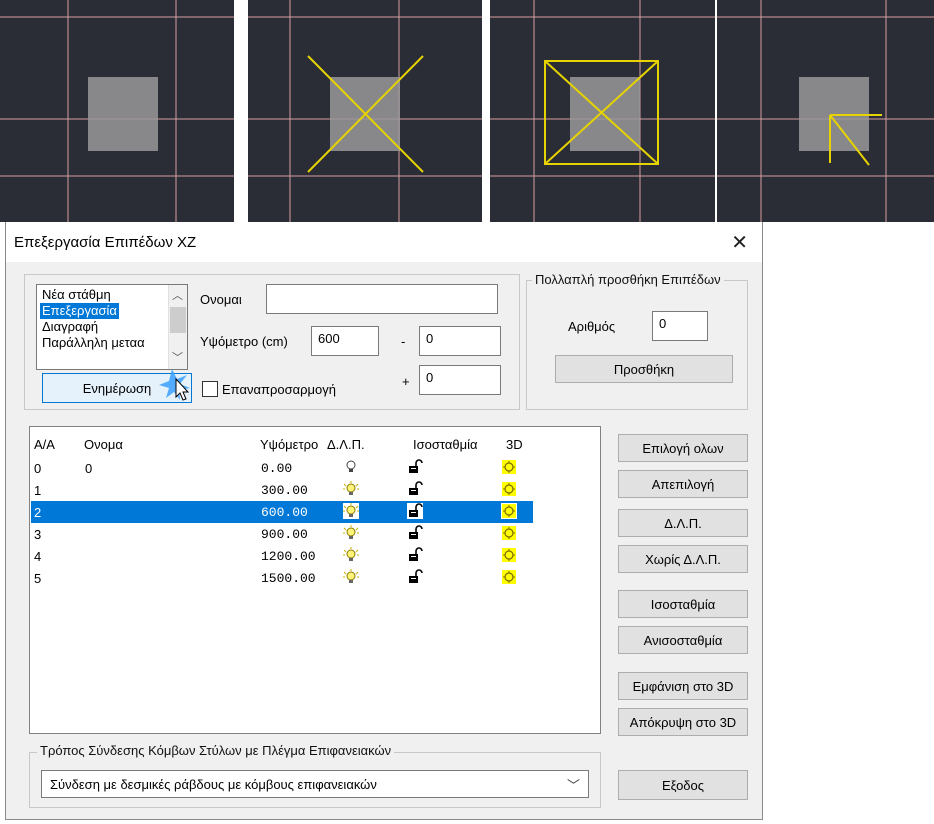 Image resolution: width=934 pixels, height=824 pixels. I want to click on dlp-button: Δ.Λ.Π., so click(683, 523).